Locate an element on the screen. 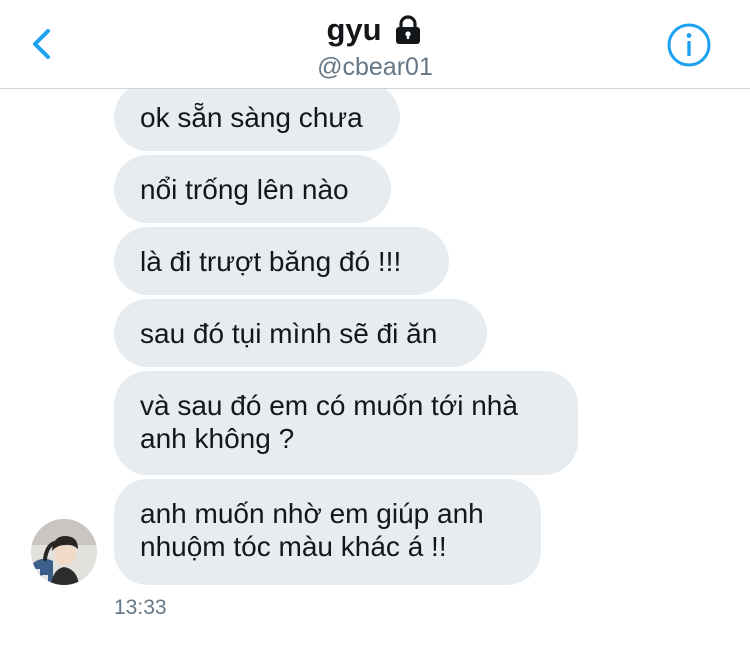  message-bubble: nổi trống lên nào is located at coordinates (252, 189).